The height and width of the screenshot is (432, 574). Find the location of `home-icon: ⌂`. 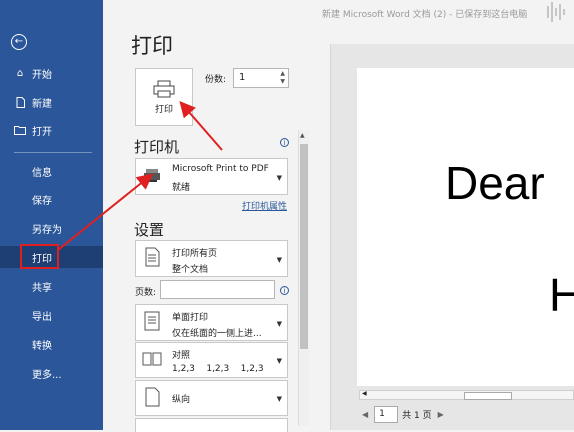

home-icon: ⌂ is located at coordinates (20, 73).